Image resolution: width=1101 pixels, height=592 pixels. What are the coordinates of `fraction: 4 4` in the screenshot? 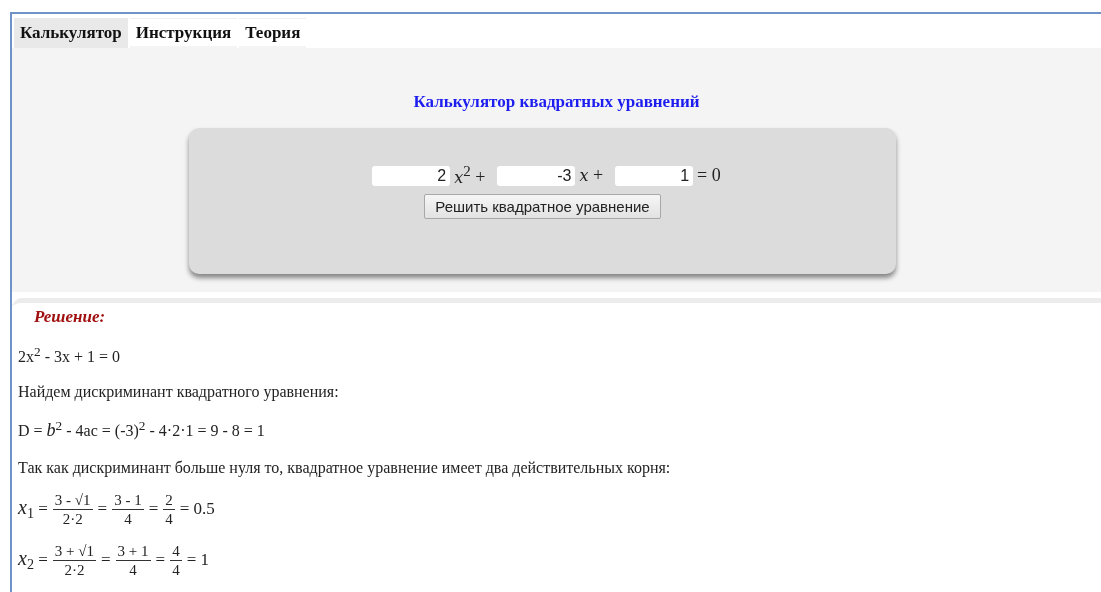 It's located at (176, 560).